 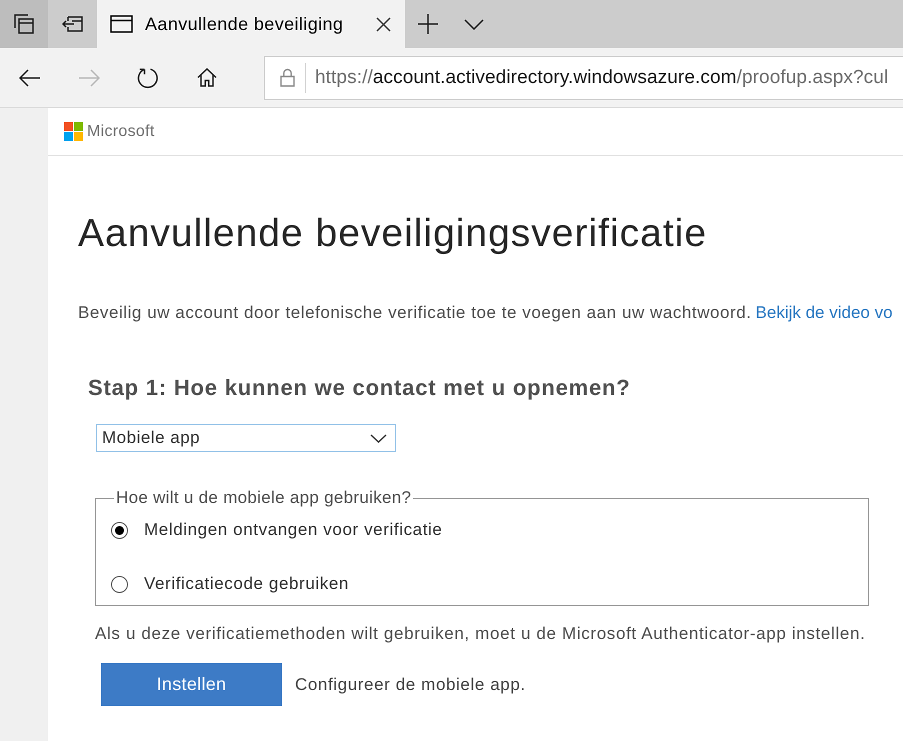 What do you see at coordinates (191, 684) in the screenshot?
I see `setup-button: Instellen` at bounding box center [191, 684].